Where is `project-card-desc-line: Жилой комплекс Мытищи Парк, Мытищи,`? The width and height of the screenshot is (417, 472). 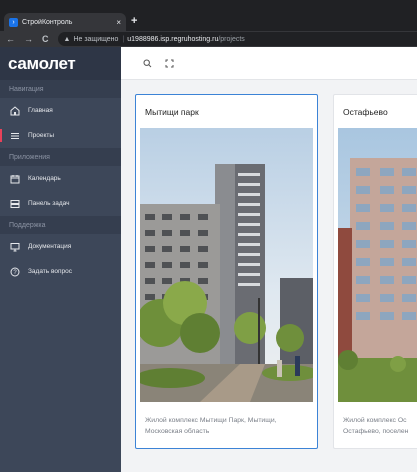 project-card-desc-line: Жилой комплекс Мытищи Парк, Мытищи, is located at coordinates (211, 420).